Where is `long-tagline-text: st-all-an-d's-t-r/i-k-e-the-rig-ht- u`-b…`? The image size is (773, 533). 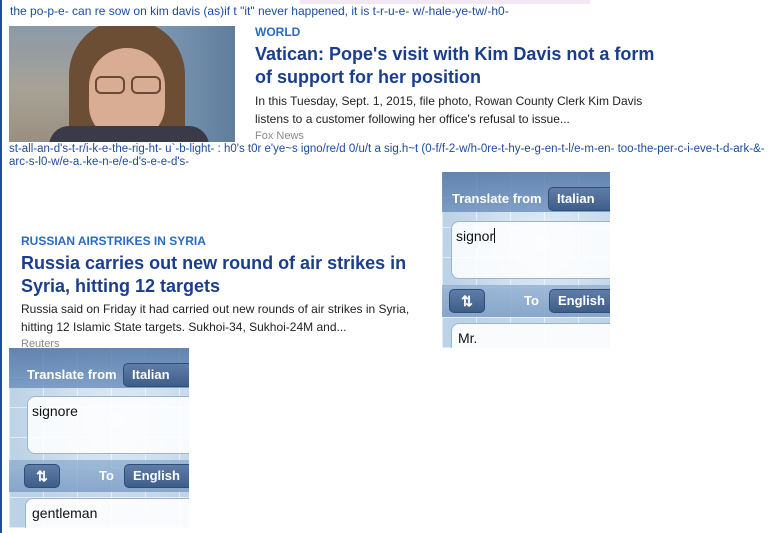 long-tagline-text: st-all-an-d's-t-r/i-k-e-the-rig-ht- u`-b… is located at coordinates (387, 155).